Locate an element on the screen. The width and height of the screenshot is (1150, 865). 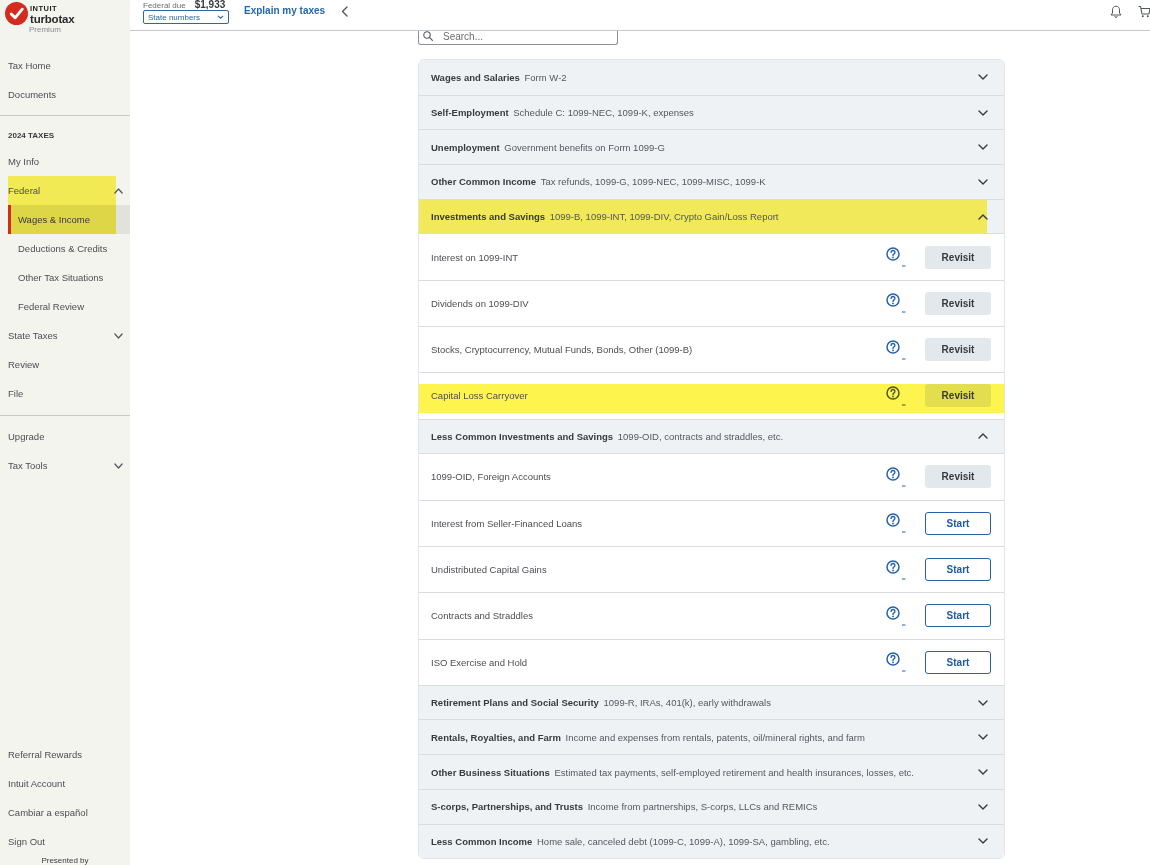
row-label: ISO Exercise and Hold is located at coordinates (479, 662).